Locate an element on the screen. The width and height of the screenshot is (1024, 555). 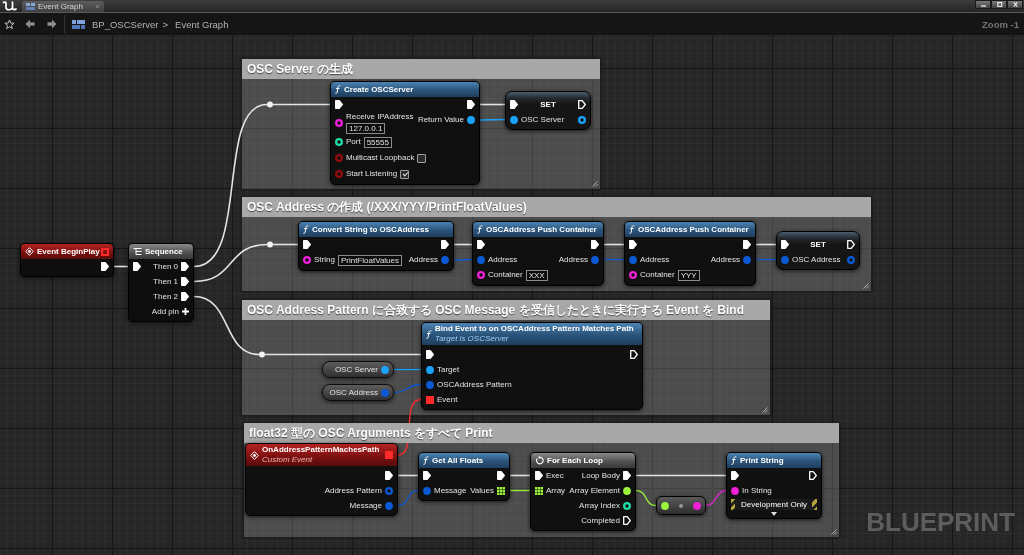
pin-label: Return Value is located at coordinates (440, 120).